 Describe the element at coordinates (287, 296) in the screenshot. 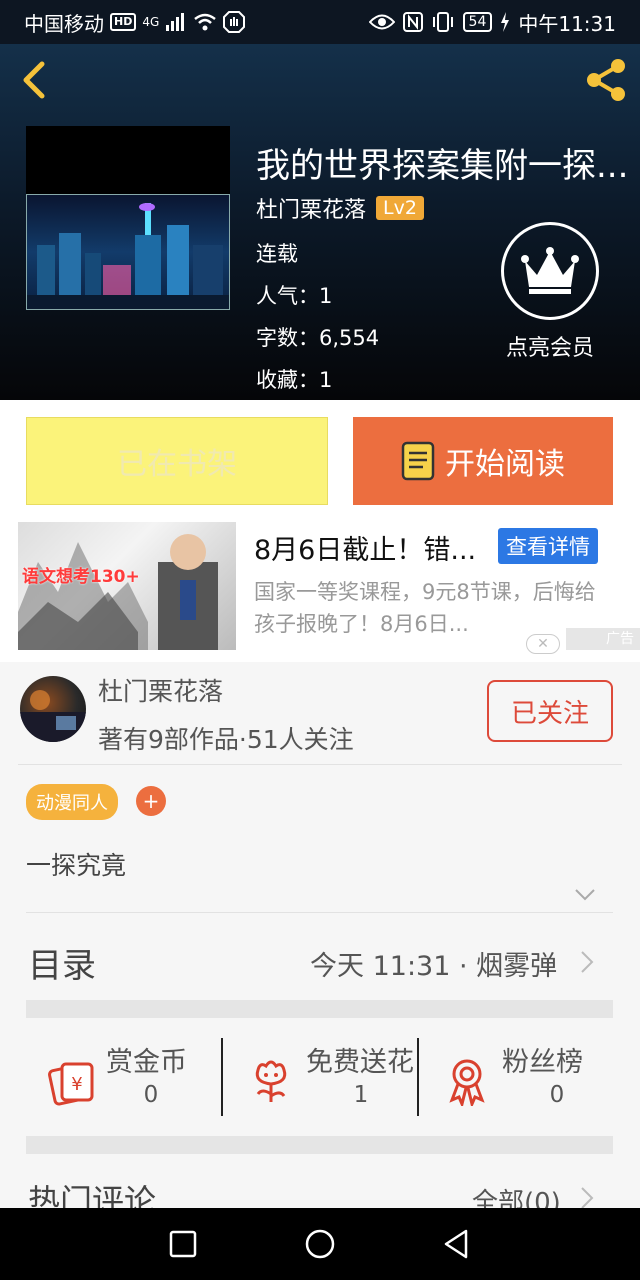

I see `popularity-label: 人气：` at that location.